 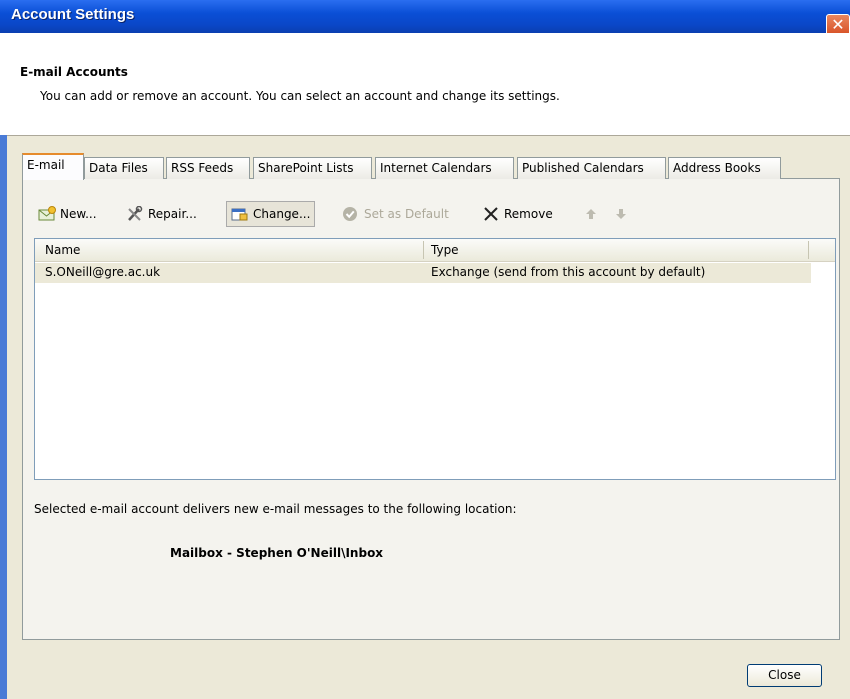 What do you see at coordinates (103, 272) in the screenshot?
I see `account-name: S.ONeill@gre.ac.uk` at bounding box center [103, 272].